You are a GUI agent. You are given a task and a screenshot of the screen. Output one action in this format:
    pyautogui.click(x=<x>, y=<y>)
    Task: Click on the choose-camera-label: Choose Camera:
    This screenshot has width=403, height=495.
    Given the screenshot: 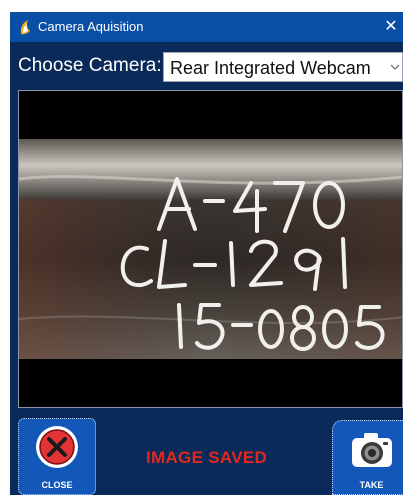 What is the action you would take?
    pyautogui.click(x=90, y=65)
    